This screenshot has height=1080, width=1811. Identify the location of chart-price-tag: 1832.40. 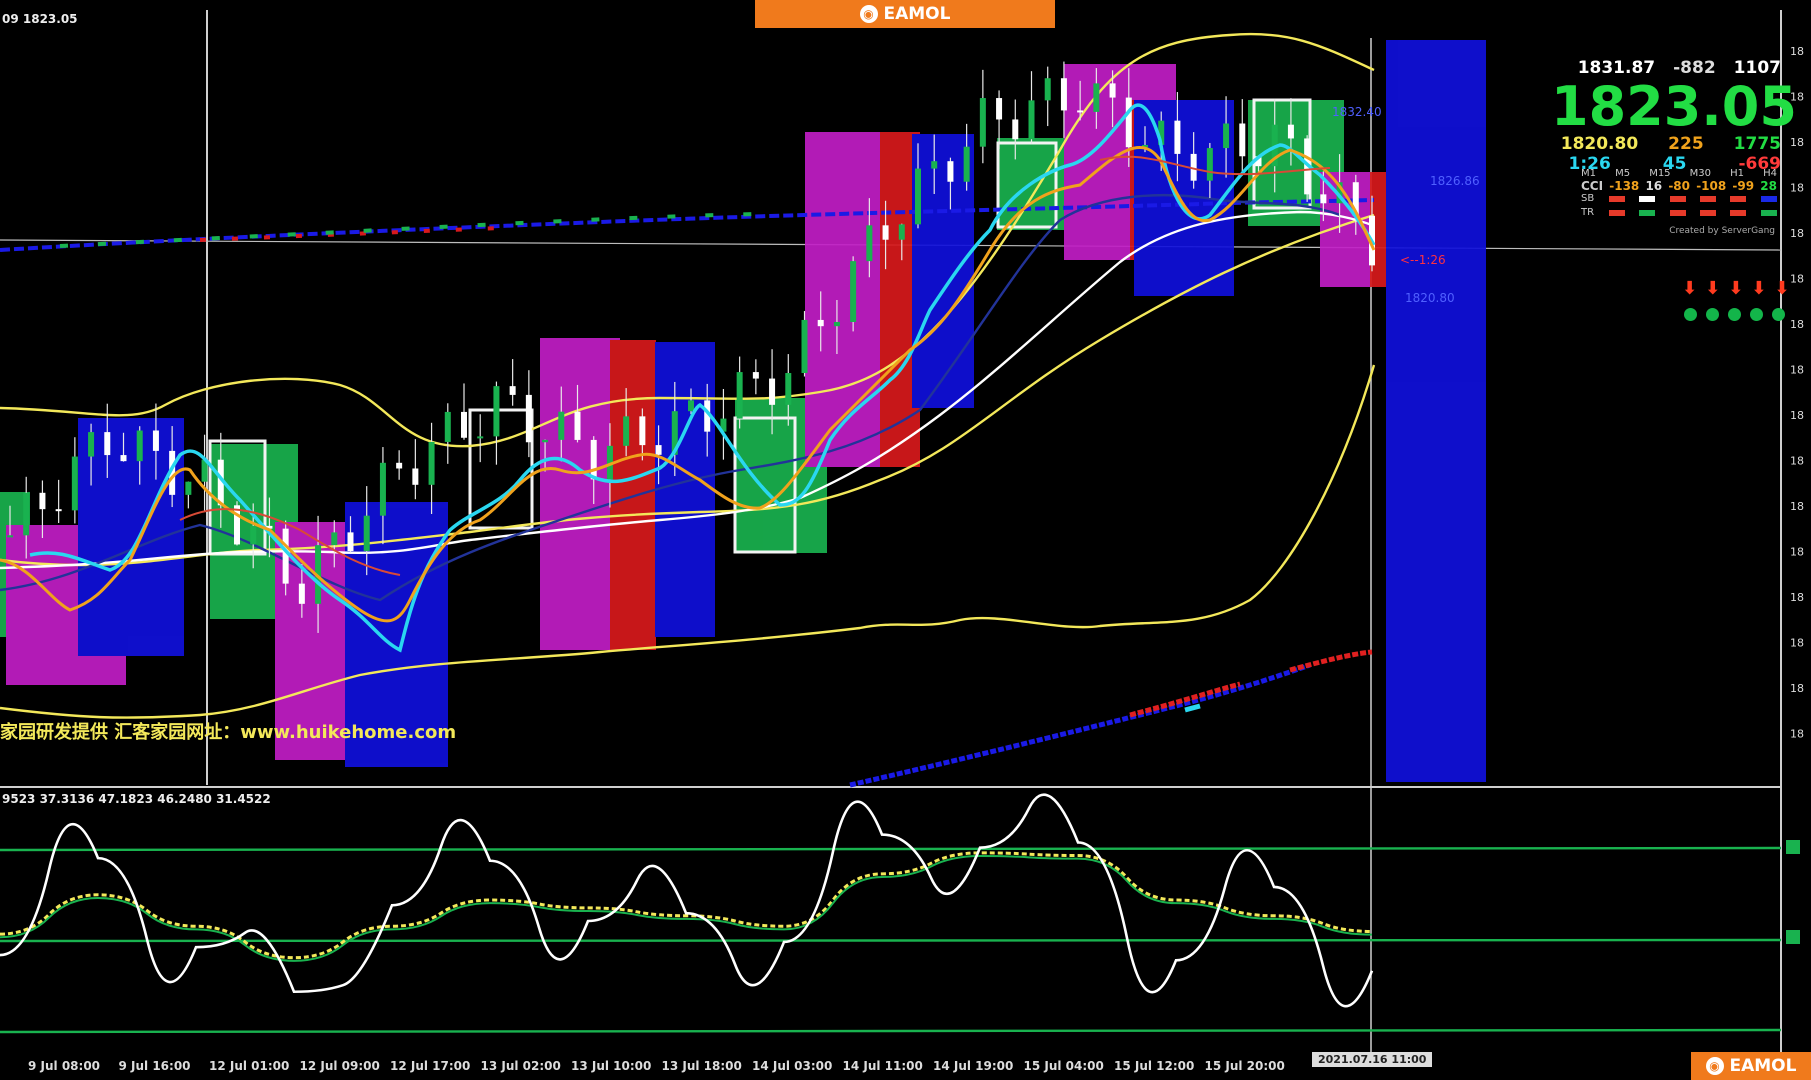
(1357, 112).